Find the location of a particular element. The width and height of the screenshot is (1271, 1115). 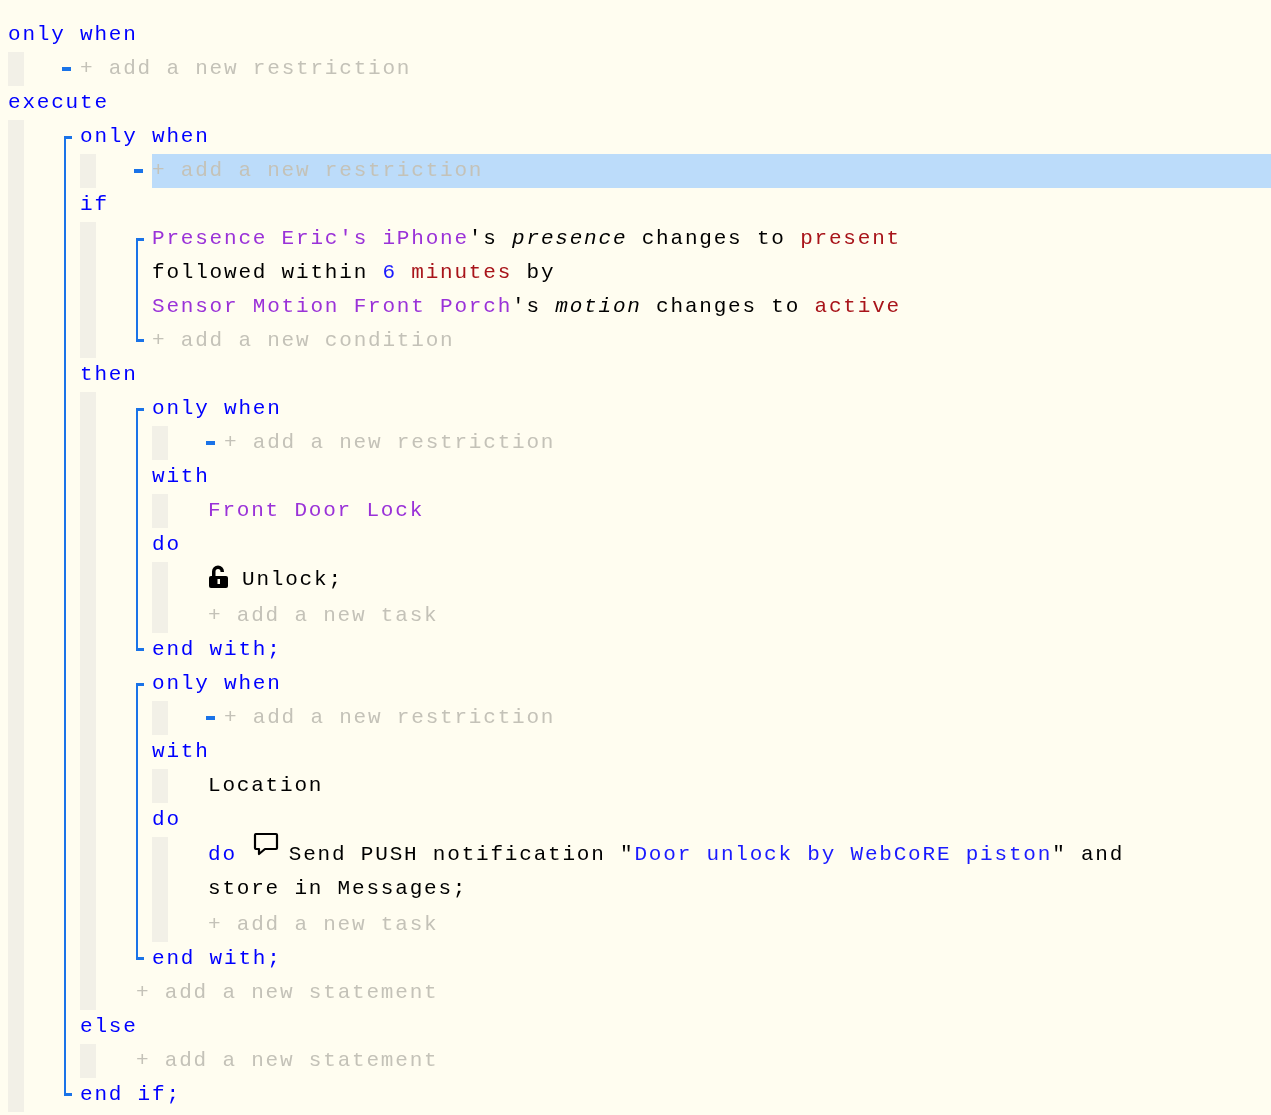

speech-bubble-icon is located at coordinates (265, 845).